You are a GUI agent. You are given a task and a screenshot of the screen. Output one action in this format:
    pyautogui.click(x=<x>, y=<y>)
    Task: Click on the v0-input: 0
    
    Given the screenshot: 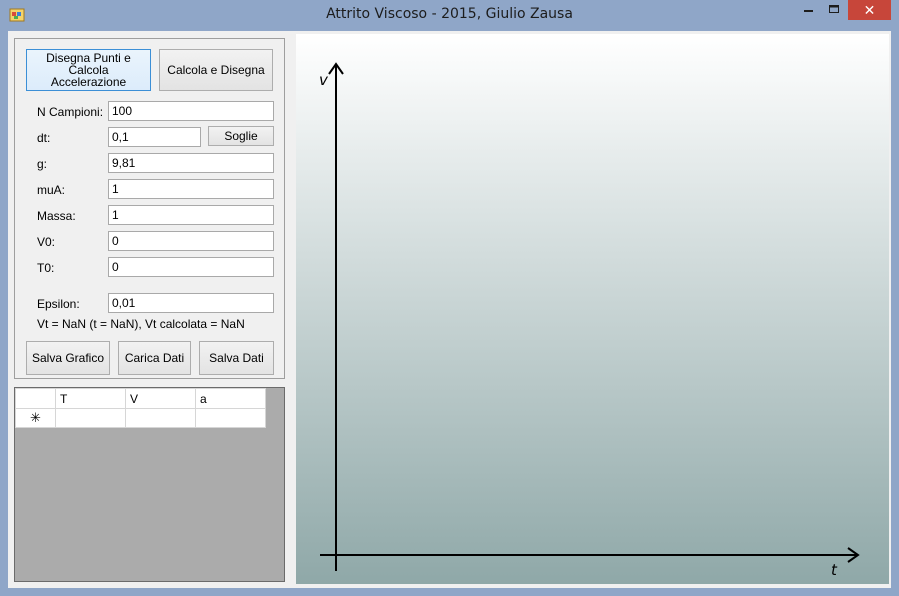 What is the action you would take?
    pyautogui.click(x=191, y=241)
    